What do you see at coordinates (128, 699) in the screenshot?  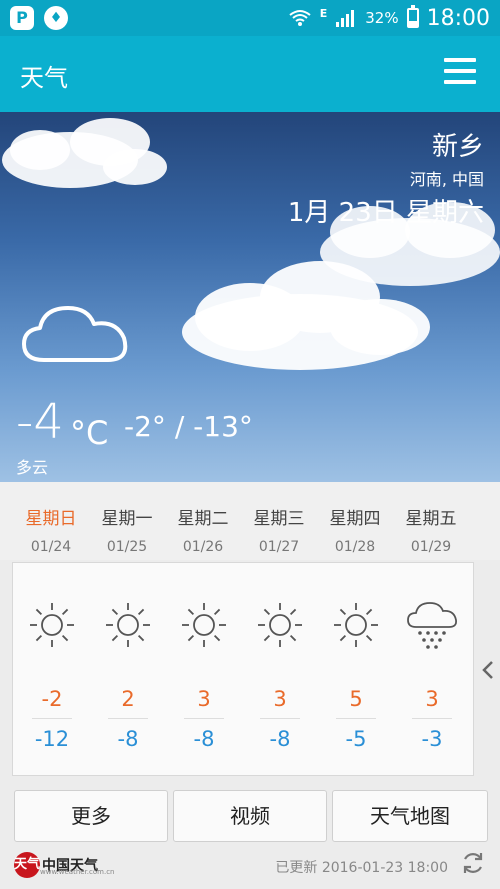 I see `forecast-high: 2` at bounding box center [128, 699].